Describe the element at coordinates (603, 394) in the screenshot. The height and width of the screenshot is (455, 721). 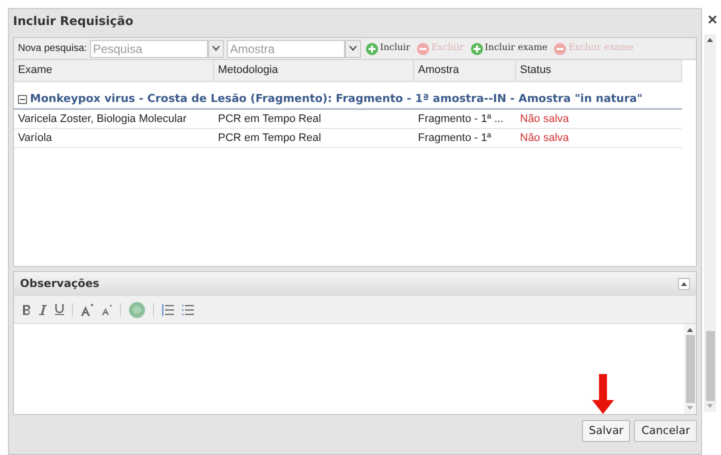
I see `arrow-down-icon` at that location.